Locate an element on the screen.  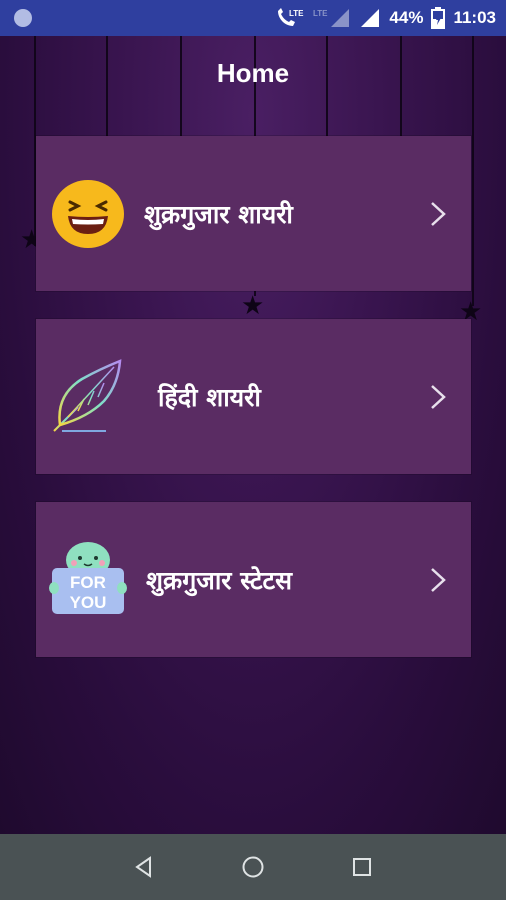
signal-strong-icon is located at coordinates (370, 18).